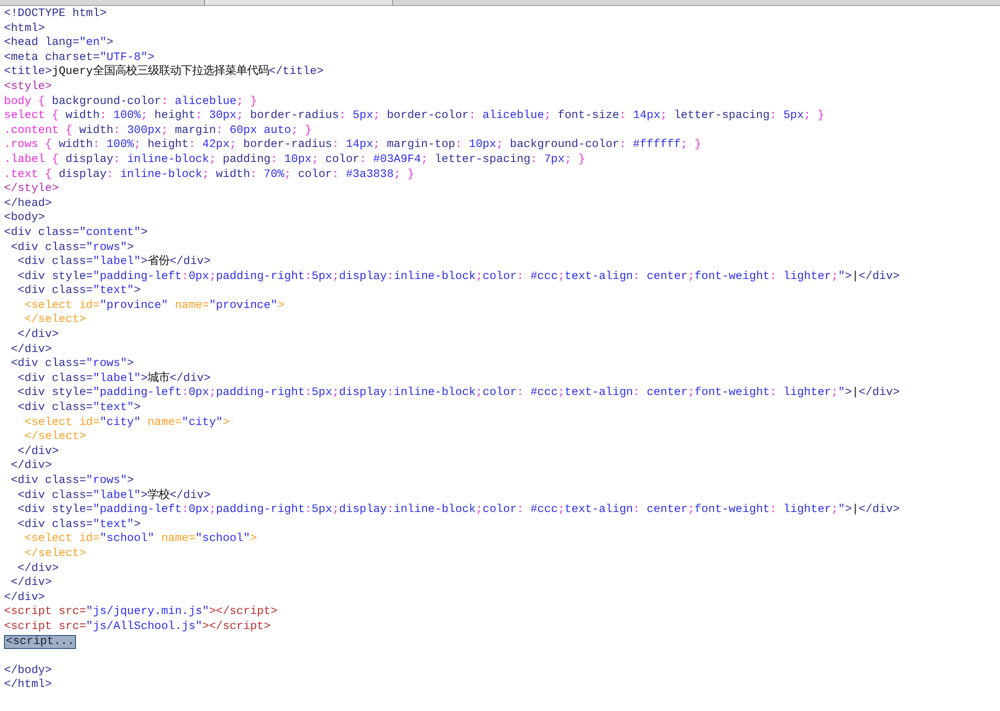  Describe the element at coordinates (158, 131) in the screenshot. I see `code-line: .content { width: 300px; margin: 60px auto; }` at that location.